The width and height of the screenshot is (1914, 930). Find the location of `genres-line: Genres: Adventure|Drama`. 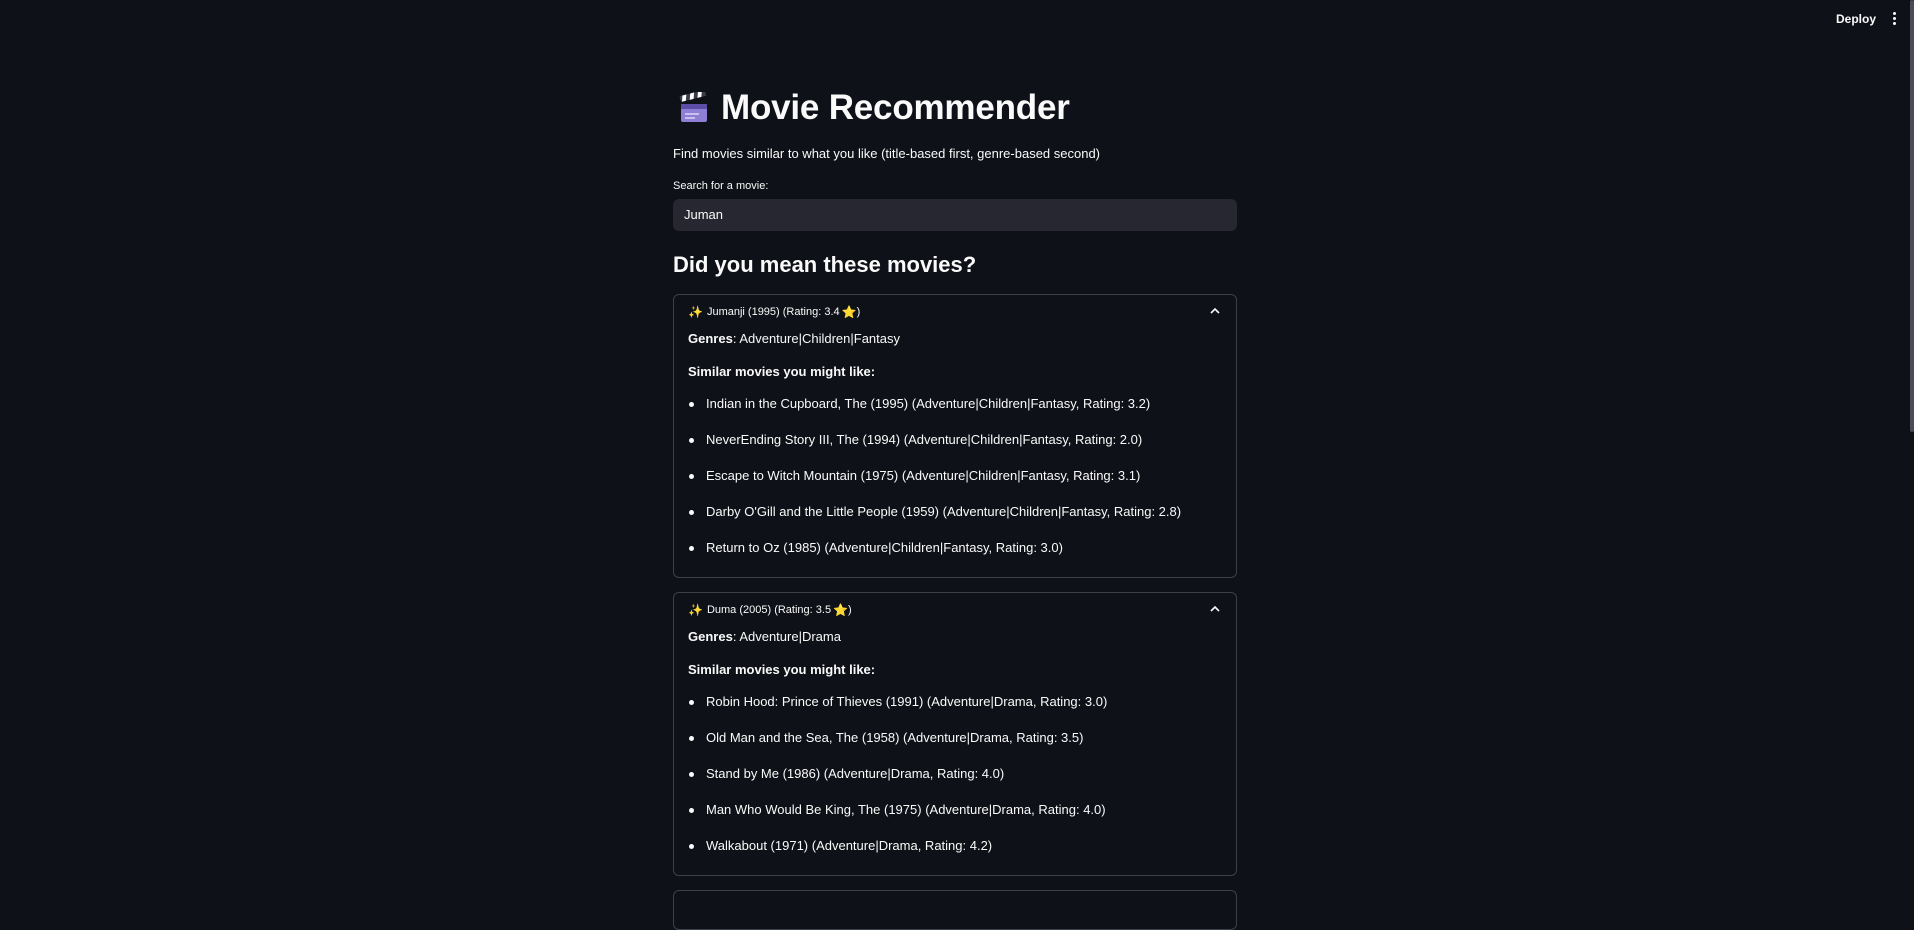

genres-line: Genres: Adventure|Drama is located at coordinates (955, 639).